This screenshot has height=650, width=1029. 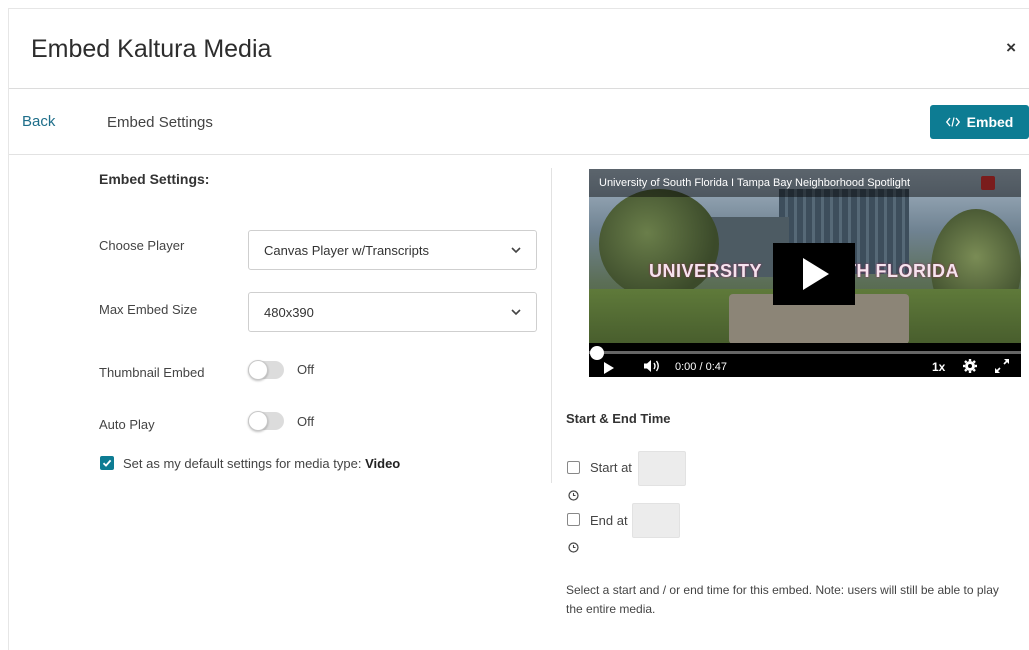 I want to click on thumbnail-embed-toggle, so click(x=266, y=370).